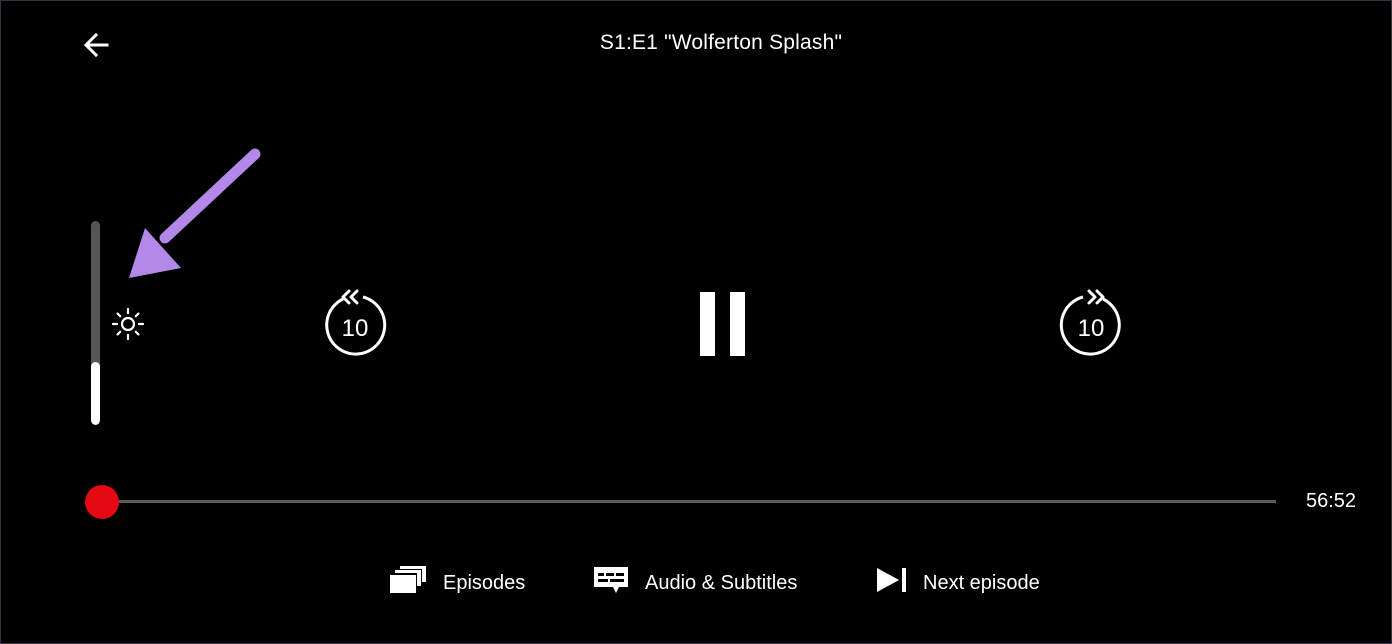  Describe the element at coordinates (195, 213) in the screenshot. I see `annotation-arrow` at that location.